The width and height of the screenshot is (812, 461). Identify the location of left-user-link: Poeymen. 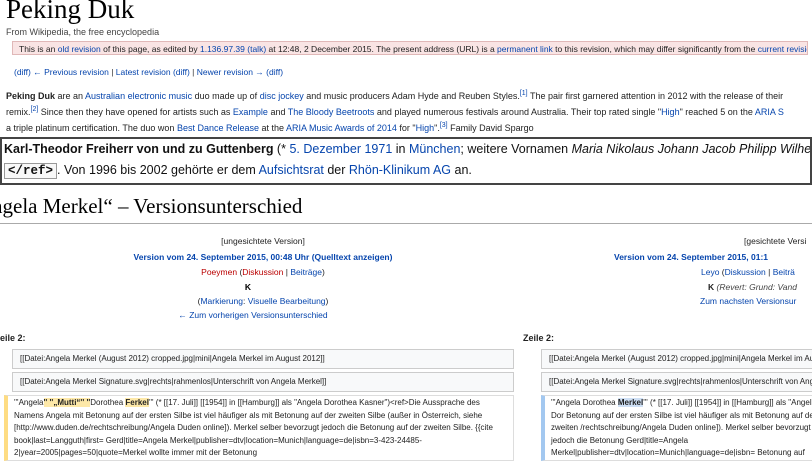
(219, 272).